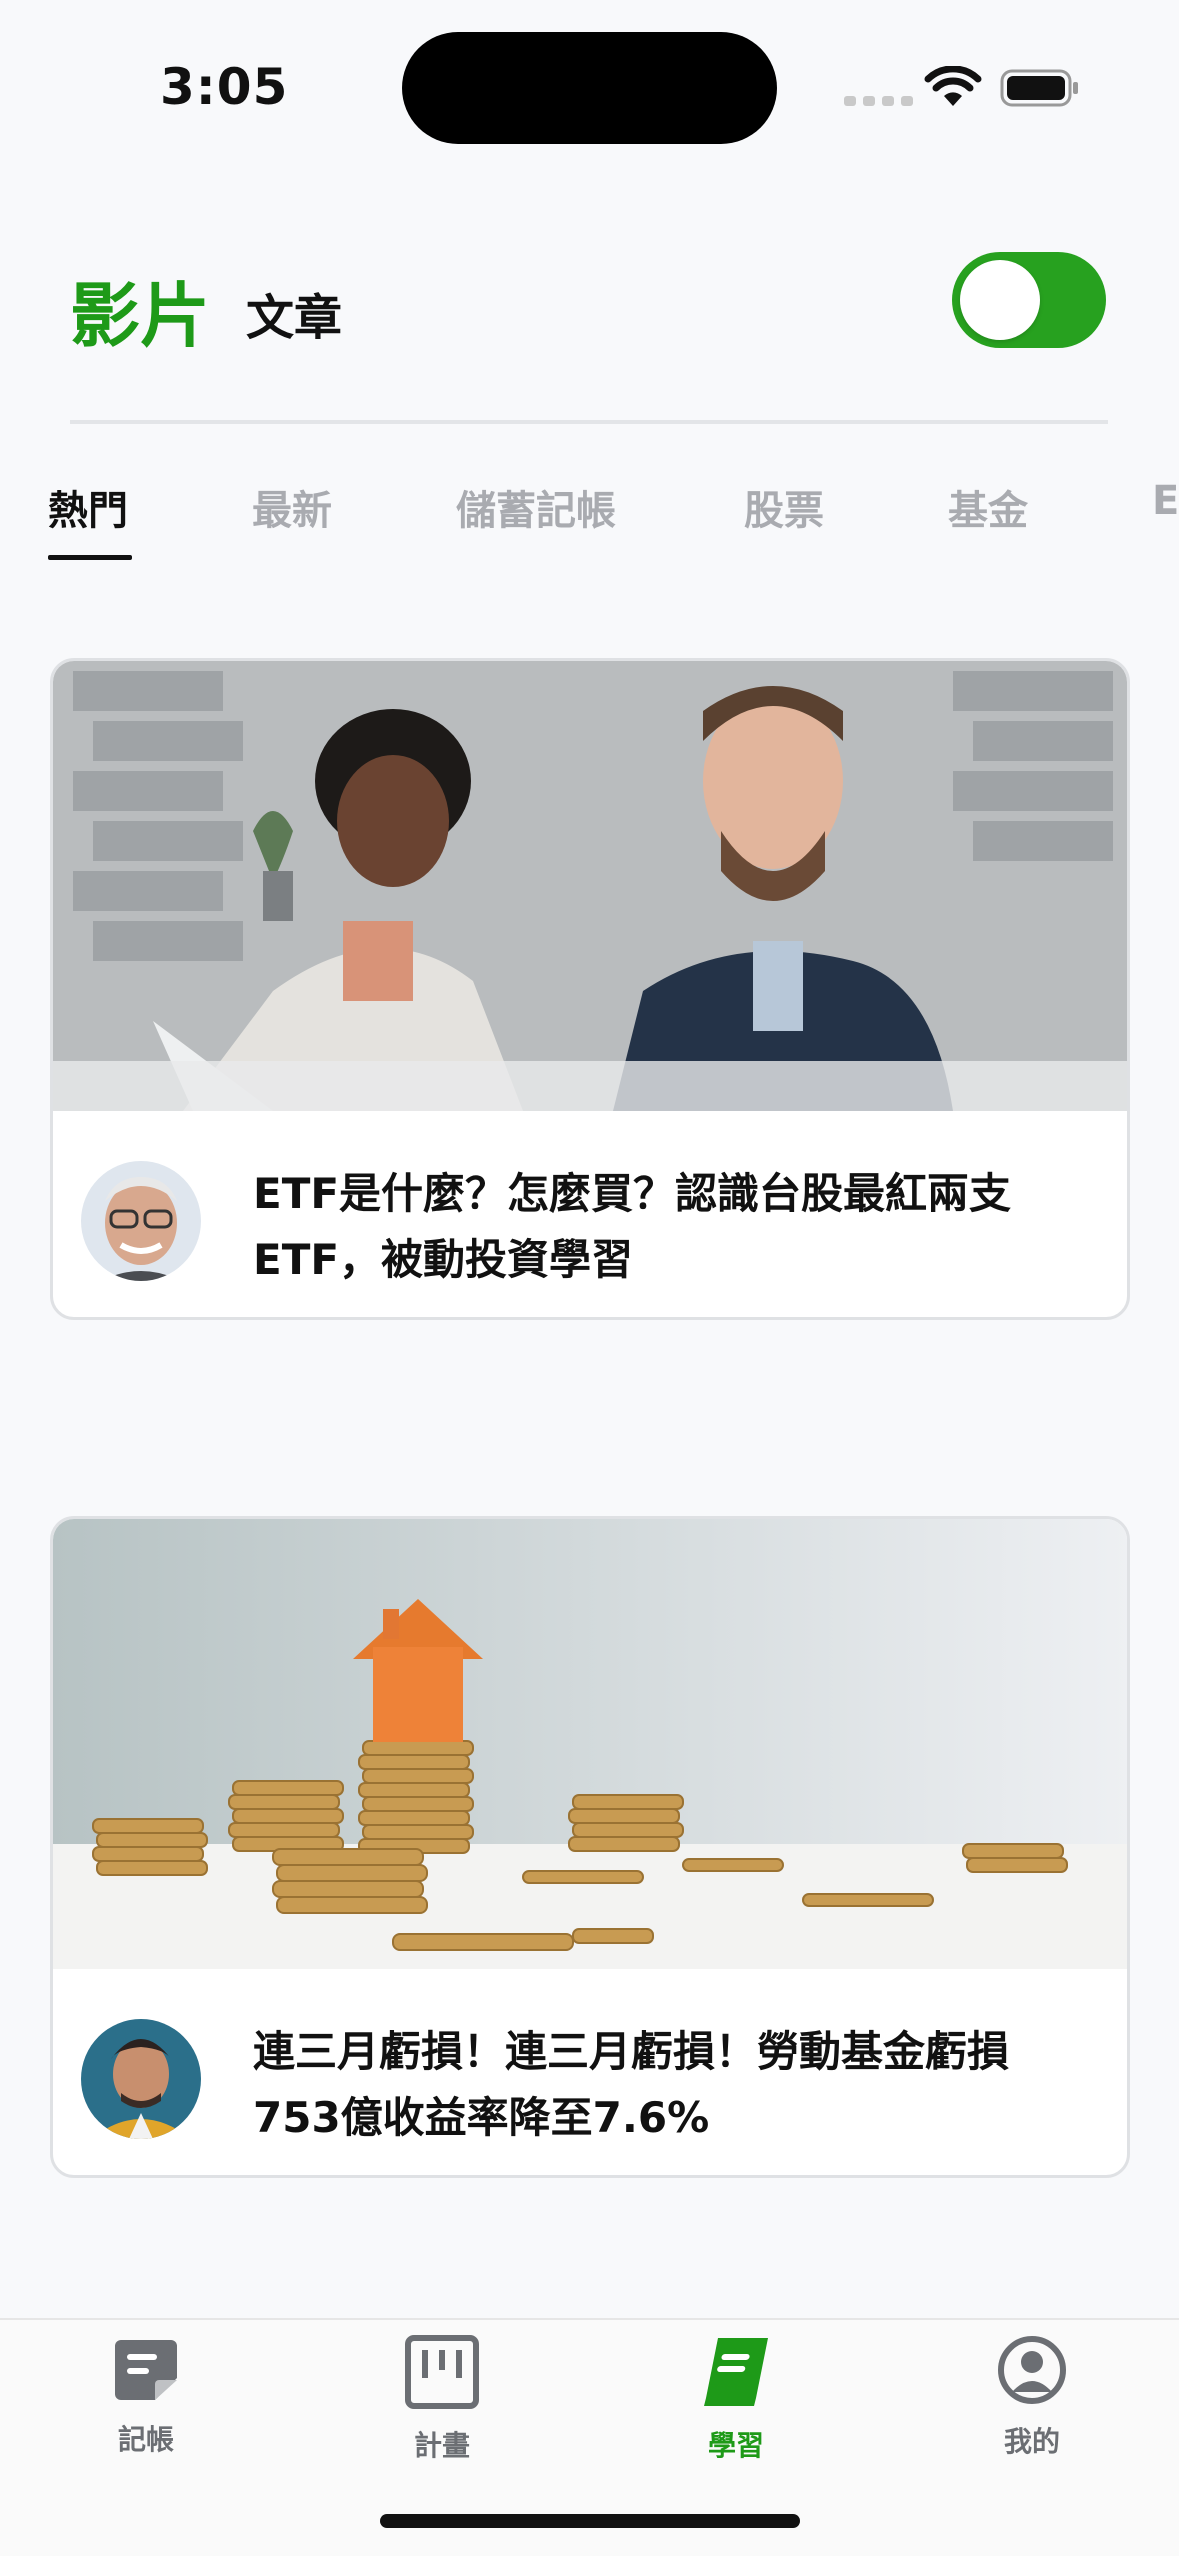 The width and height of the screenshot is (1179, 2556). What do you see at coordinates (631, 2051) in the screenshot?
I see `card-title-line: 連三月虧損！連三月虧損！勞動基金虧損` at bounding box center [631, 2051].